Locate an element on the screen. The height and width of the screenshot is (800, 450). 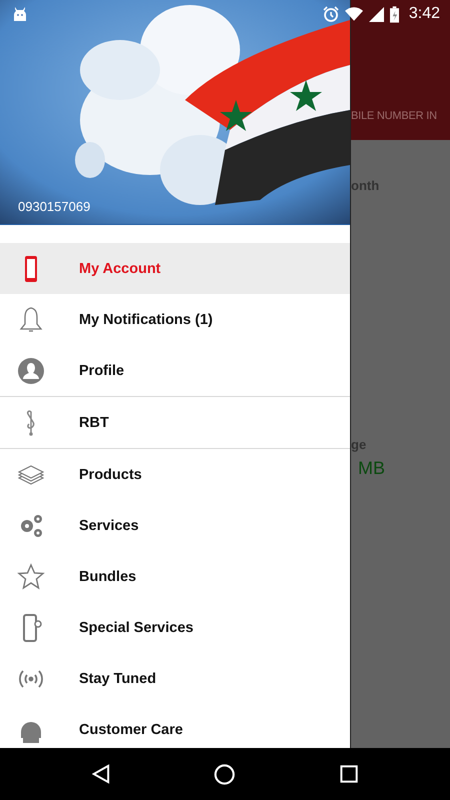
music-note-icon is located at coordinates (31, 423).